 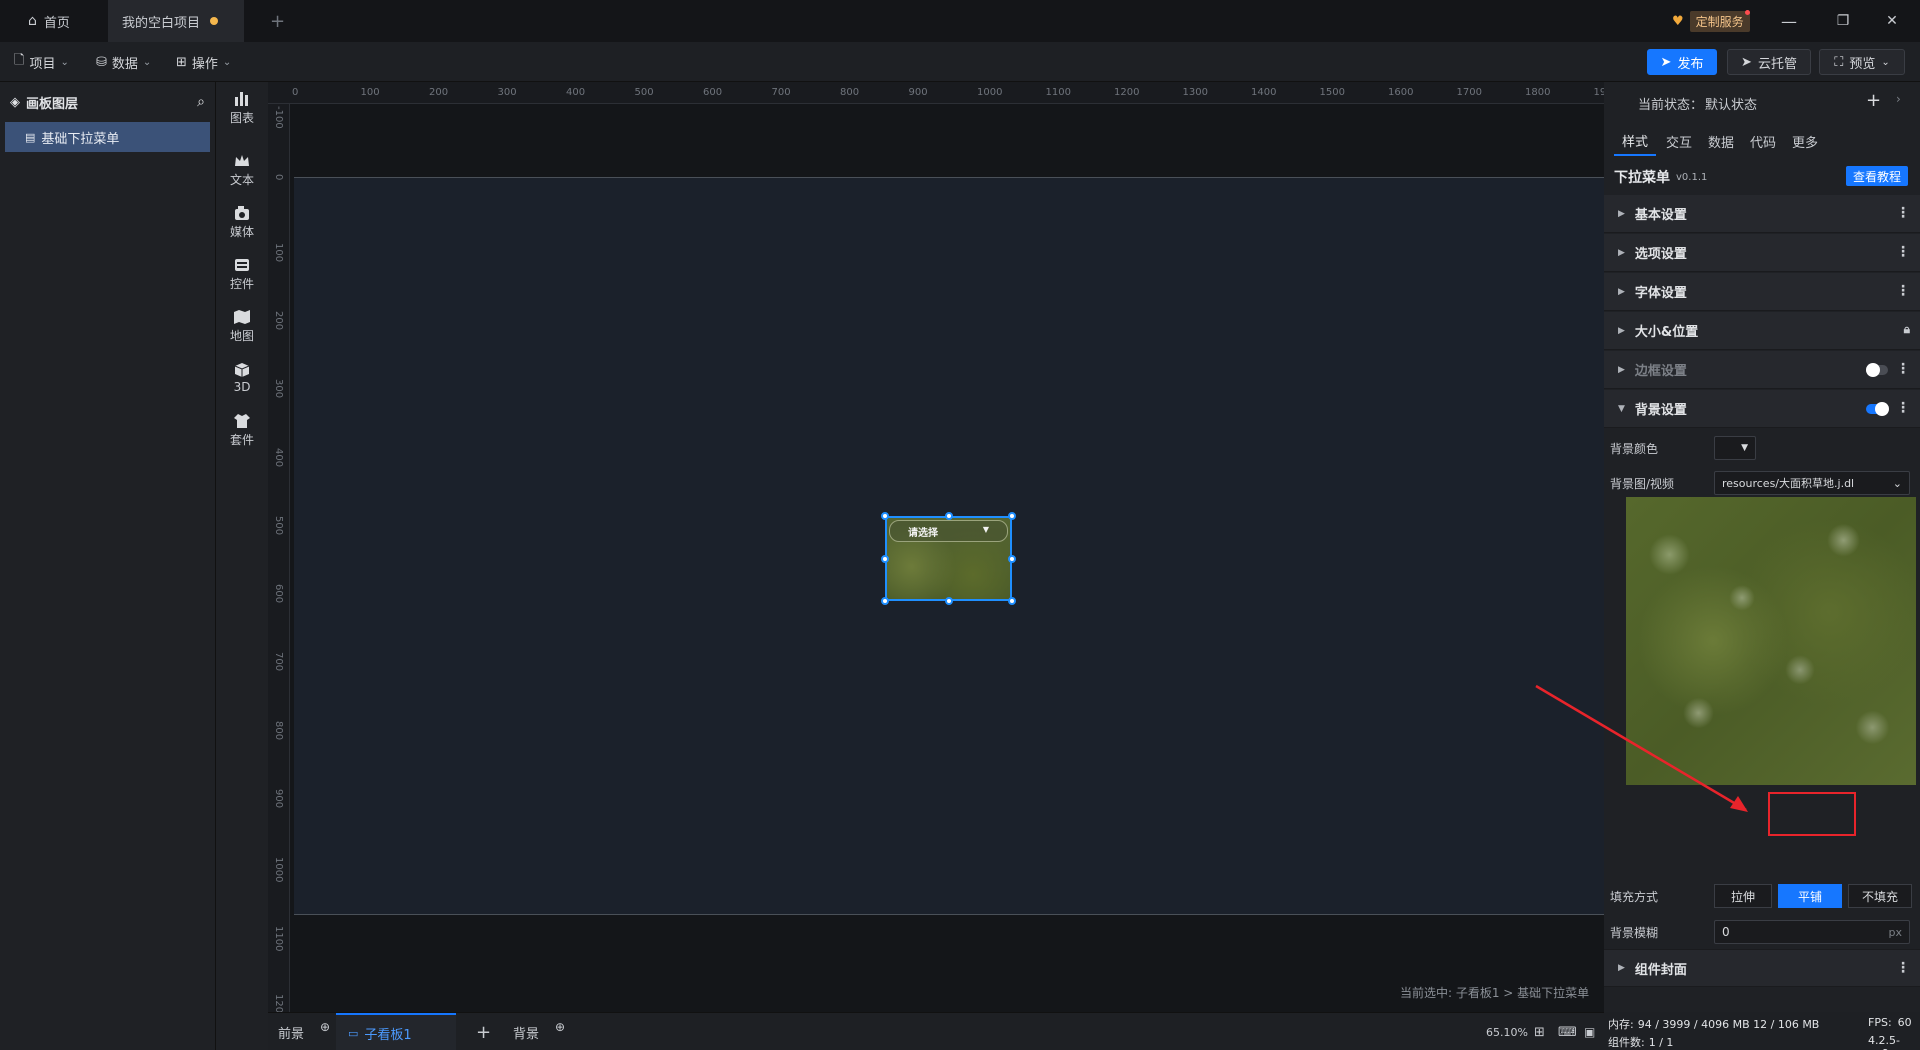 What do you see at coordinates (201, 102) in the screenshot?
I see `search-icon: ⌕` at bounding box center [201, 102].